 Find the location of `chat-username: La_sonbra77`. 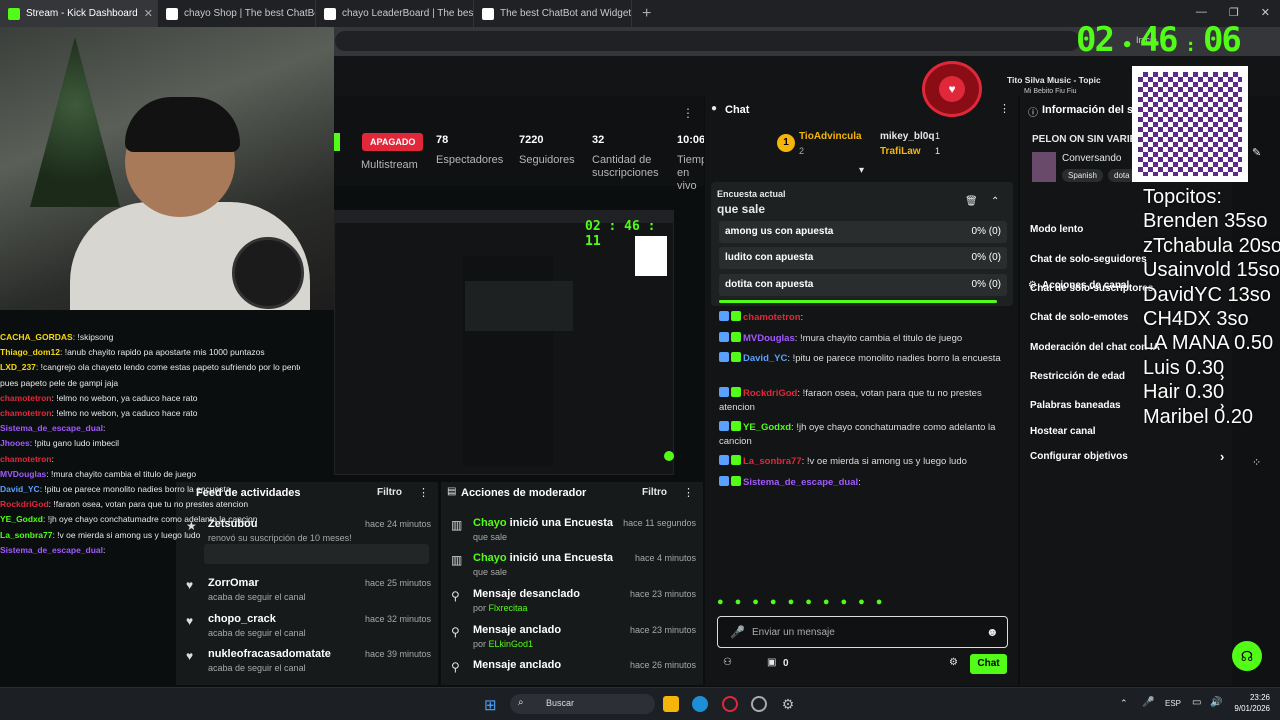

chat-username: La_sonbra77 is located at coordinates (772, 461).